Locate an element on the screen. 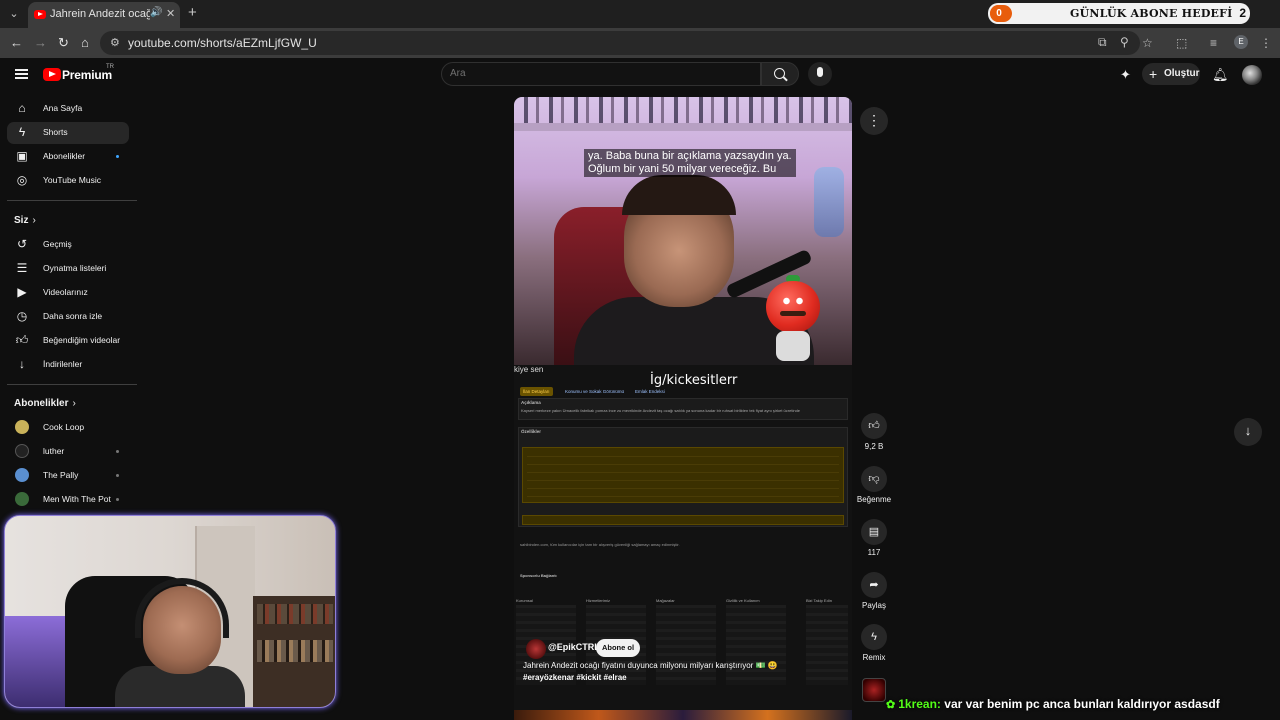 The width and height of the screenshot is (1280, 720). subscriptions-section-heading: Abonelikler › is located at coordinates (45, 403).